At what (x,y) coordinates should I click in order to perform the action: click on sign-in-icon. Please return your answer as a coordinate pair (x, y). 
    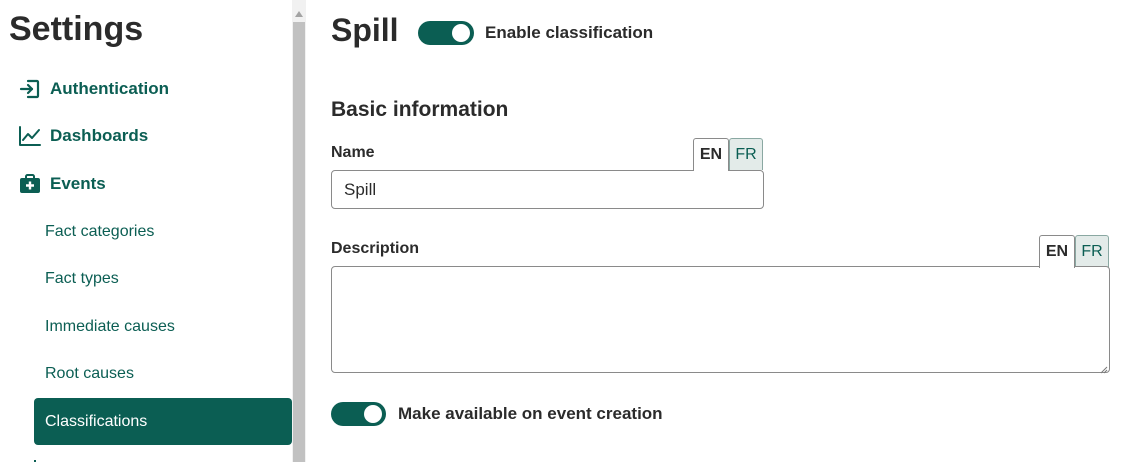
    Looking at the image, I should click on (30, 89).